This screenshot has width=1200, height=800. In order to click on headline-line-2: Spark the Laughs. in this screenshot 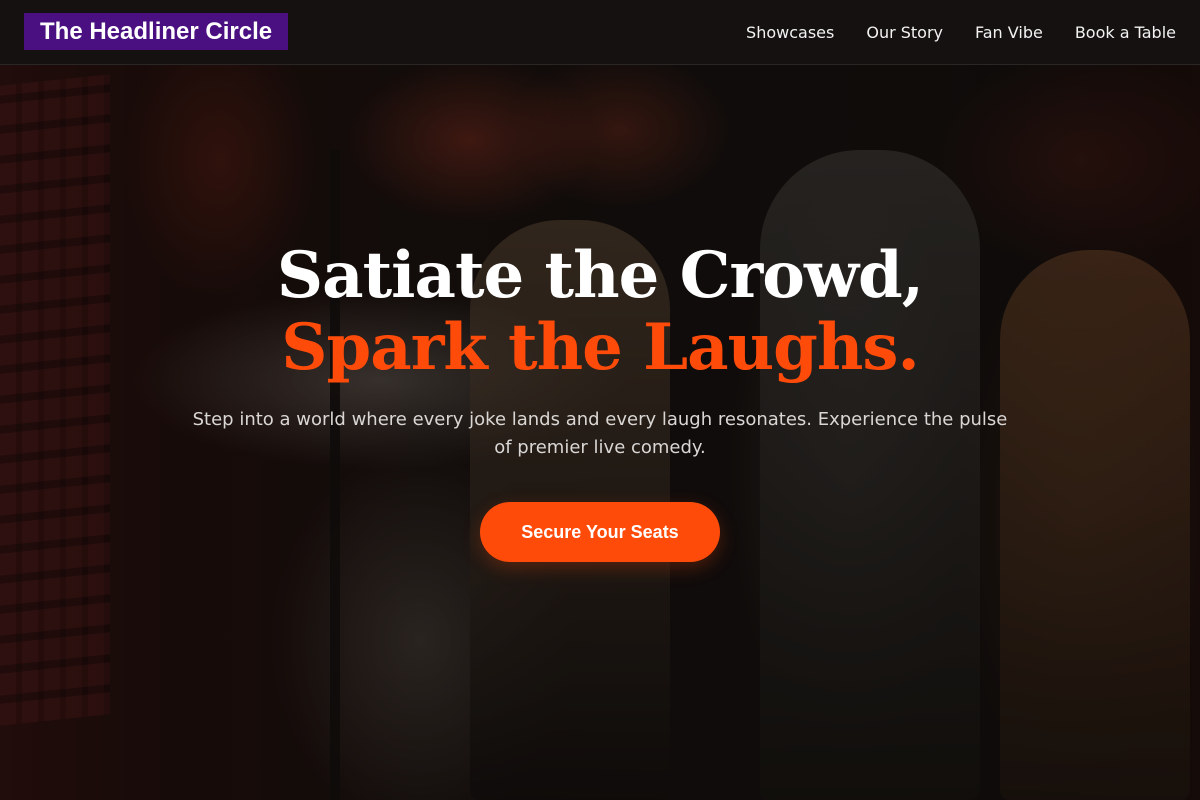, I will do `click(600, 347)`.